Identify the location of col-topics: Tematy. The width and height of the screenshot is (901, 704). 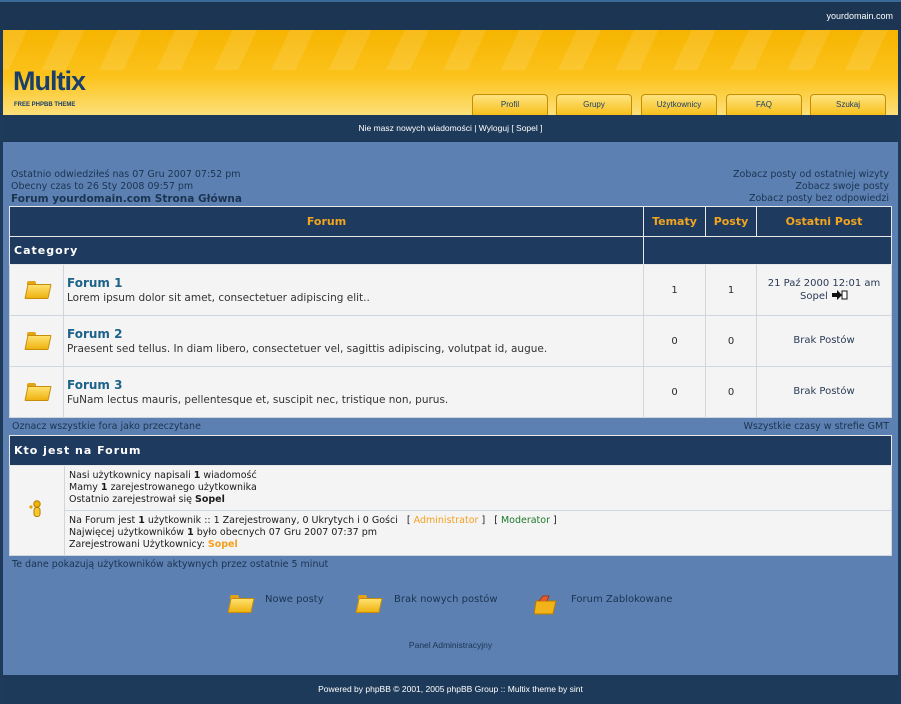
(674, 221).